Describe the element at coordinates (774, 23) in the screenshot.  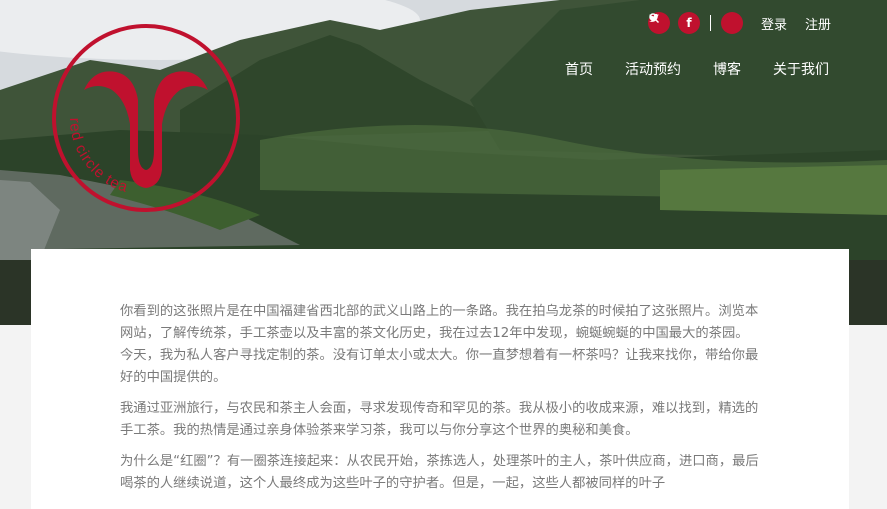
I see `login-link: 登录` at that location.